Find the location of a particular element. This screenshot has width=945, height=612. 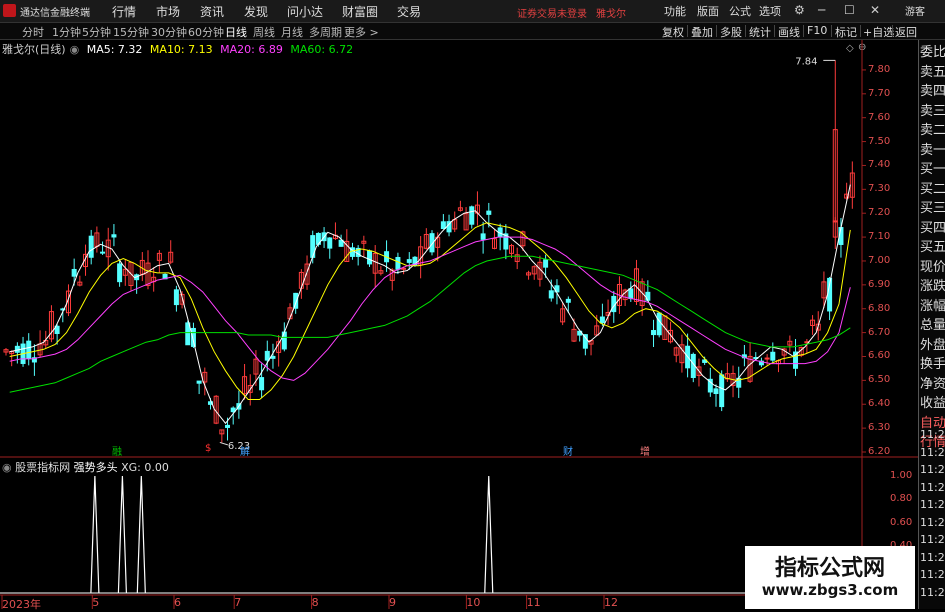

price-tick-label: 6.80 is located at coordinates (879, 308).